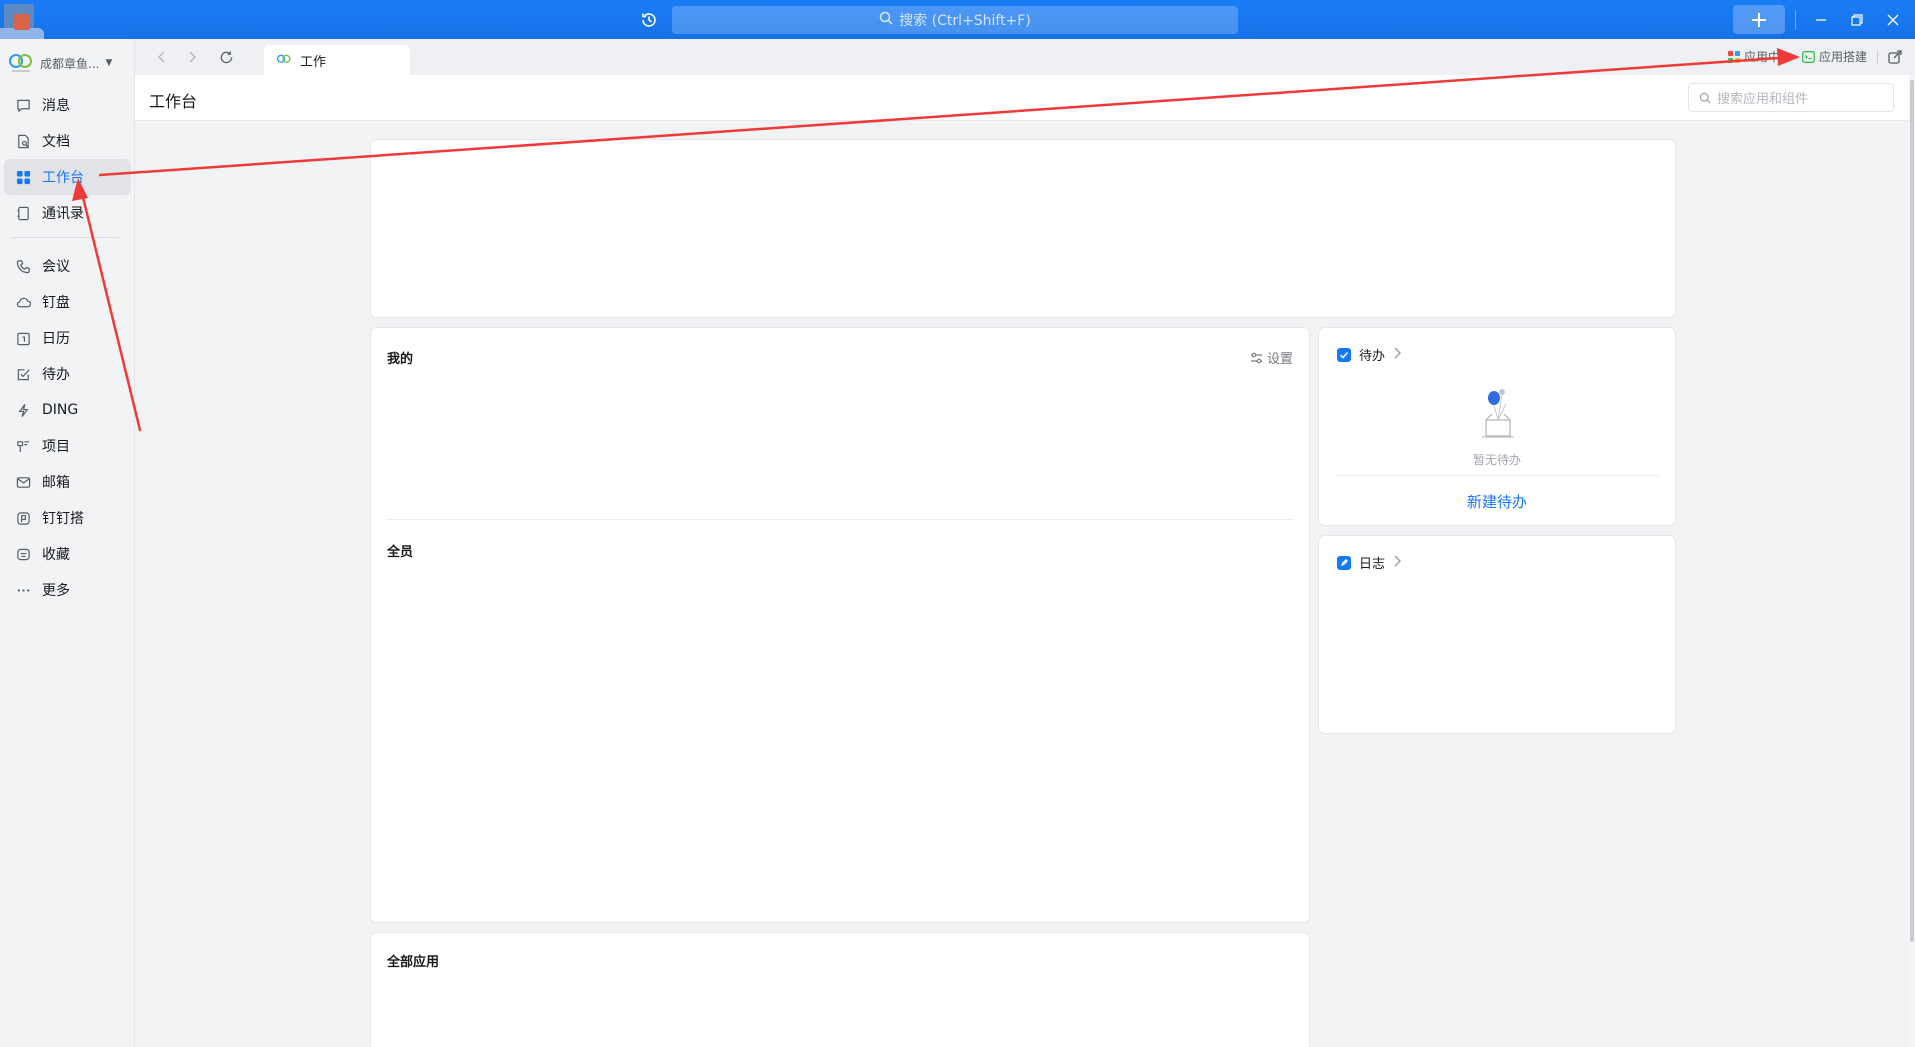 Image resolution: width=1915 pixels, height=1047 pixels. What do you see at coordinates (1808, 56) in the screenshot?
I see `app-build-icon` at bounding box center [1808, 56].